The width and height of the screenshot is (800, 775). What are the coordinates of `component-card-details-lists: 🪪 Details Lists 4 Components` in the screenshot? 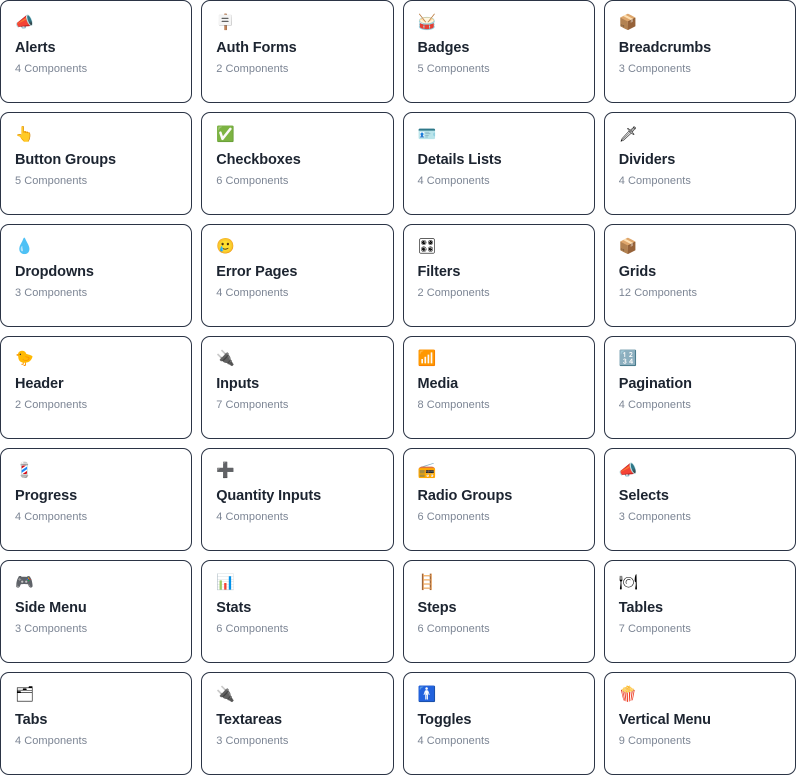 It's located at (498, 163).